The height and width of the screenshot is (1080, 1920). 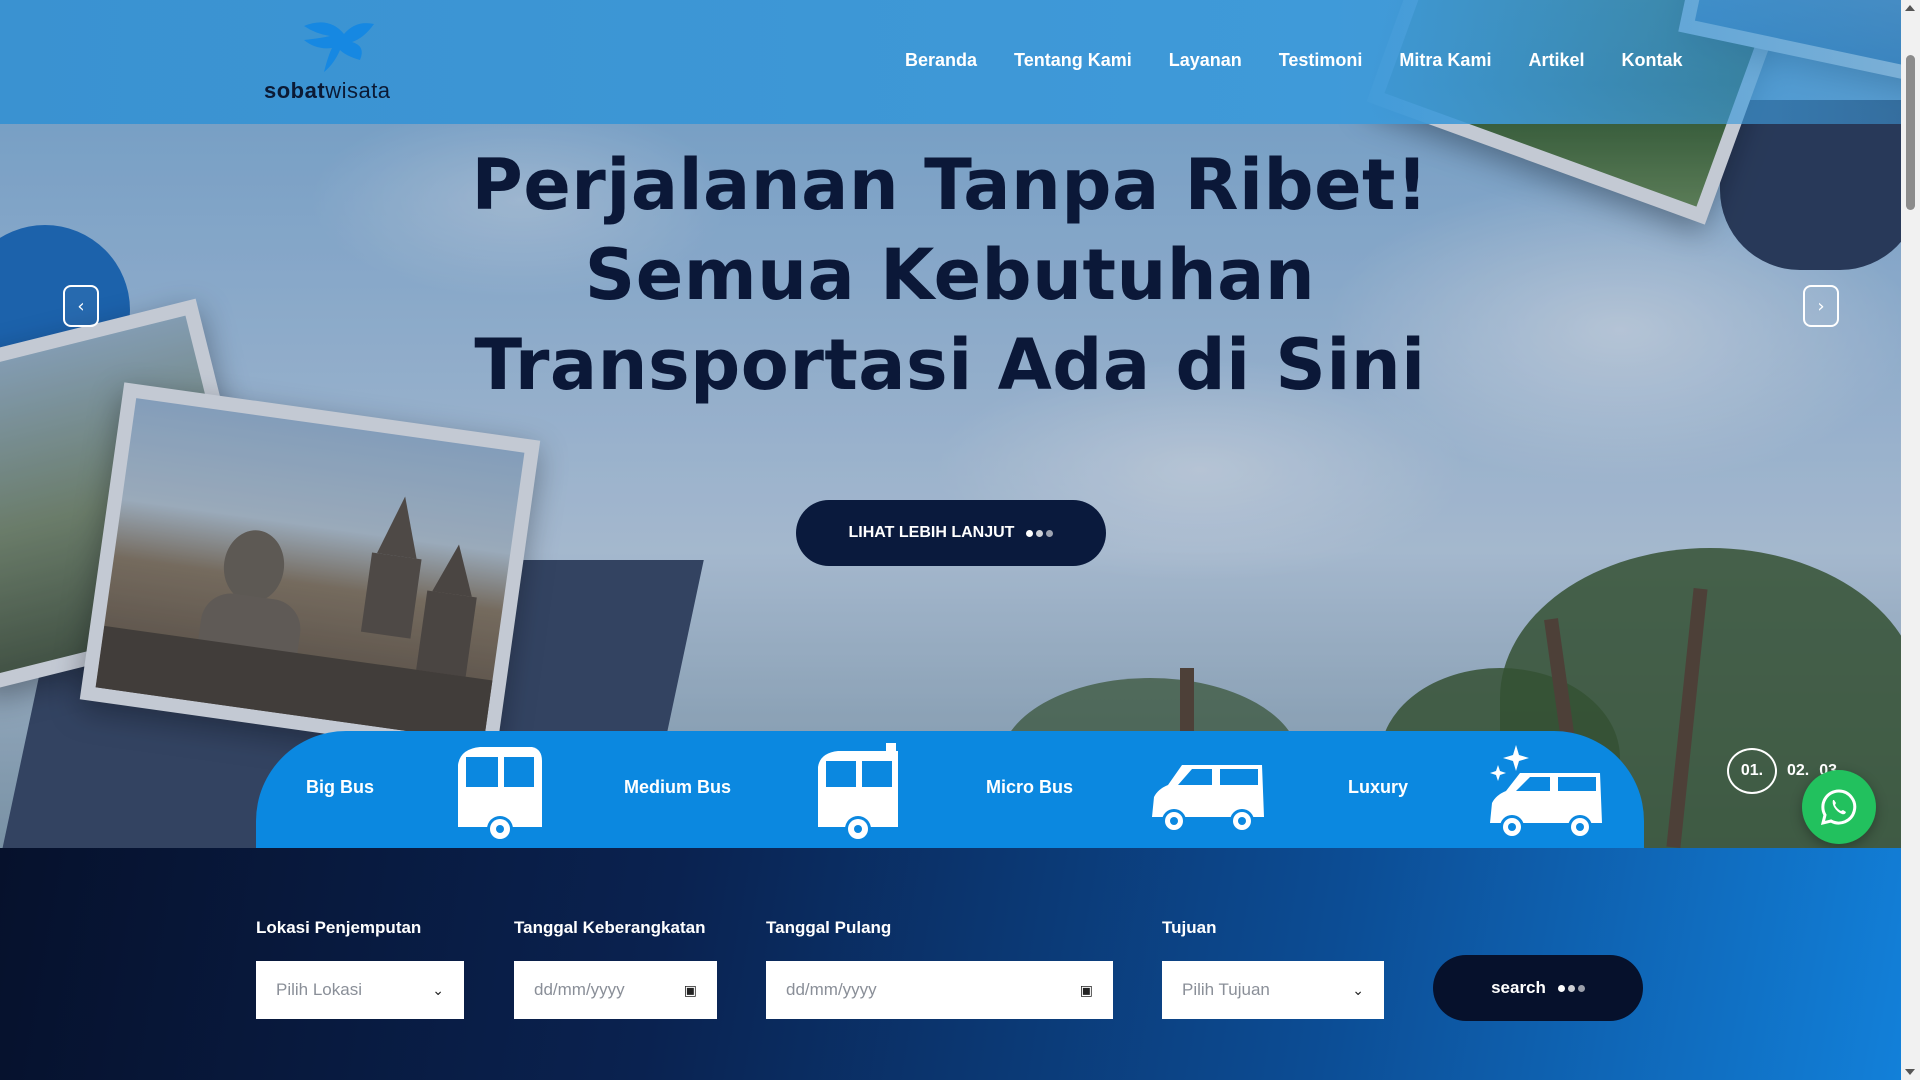 What do you see at coordinates (677, 787) in the screenshot?
I see `category-medium-bus: Medium Bus` at bounding box center [677, 787].